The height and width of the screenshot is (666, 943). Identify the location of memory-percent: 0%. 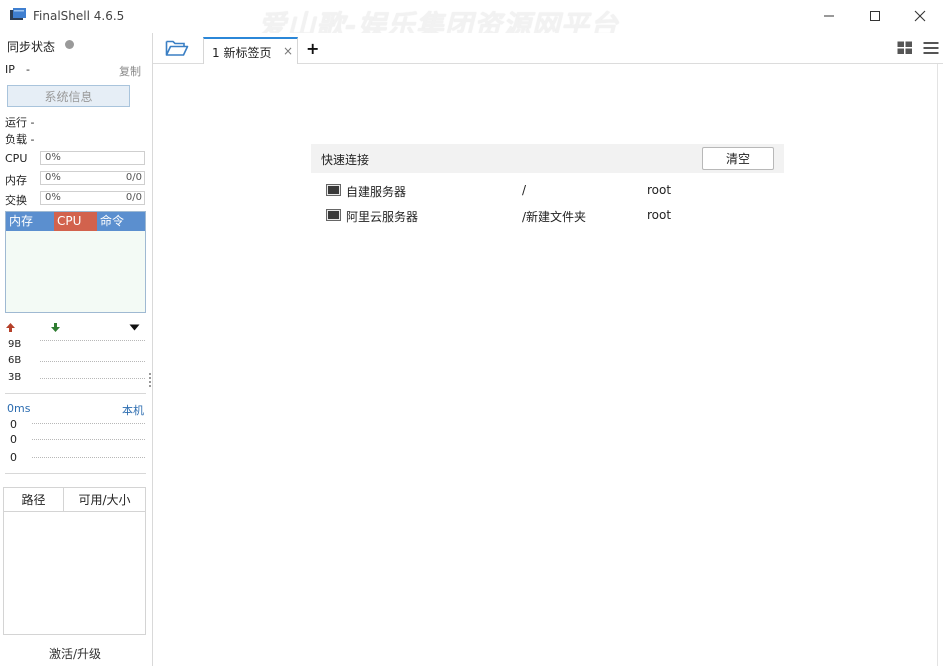
(53, 177).